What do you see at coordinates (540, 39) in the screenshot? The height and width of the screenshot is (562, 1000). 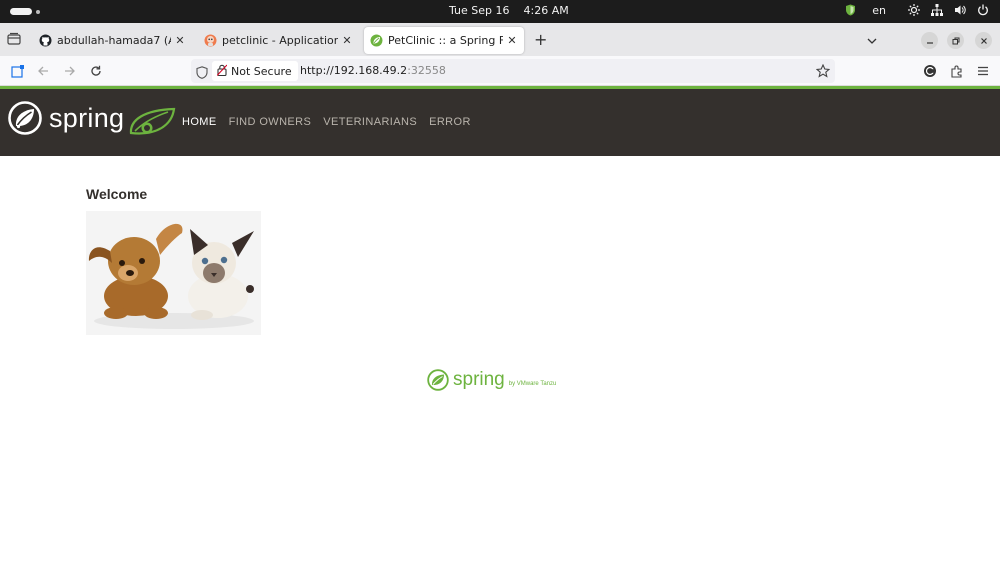 I see `new-tab-button: +` at bounding box center [540, 39].